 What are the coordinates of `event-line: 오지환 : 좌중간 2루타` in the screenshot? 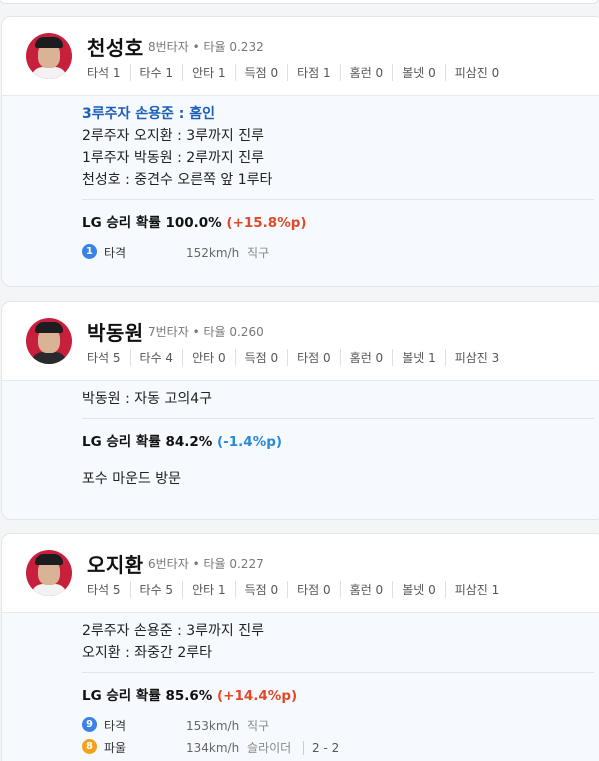 It's located at (147, 653).